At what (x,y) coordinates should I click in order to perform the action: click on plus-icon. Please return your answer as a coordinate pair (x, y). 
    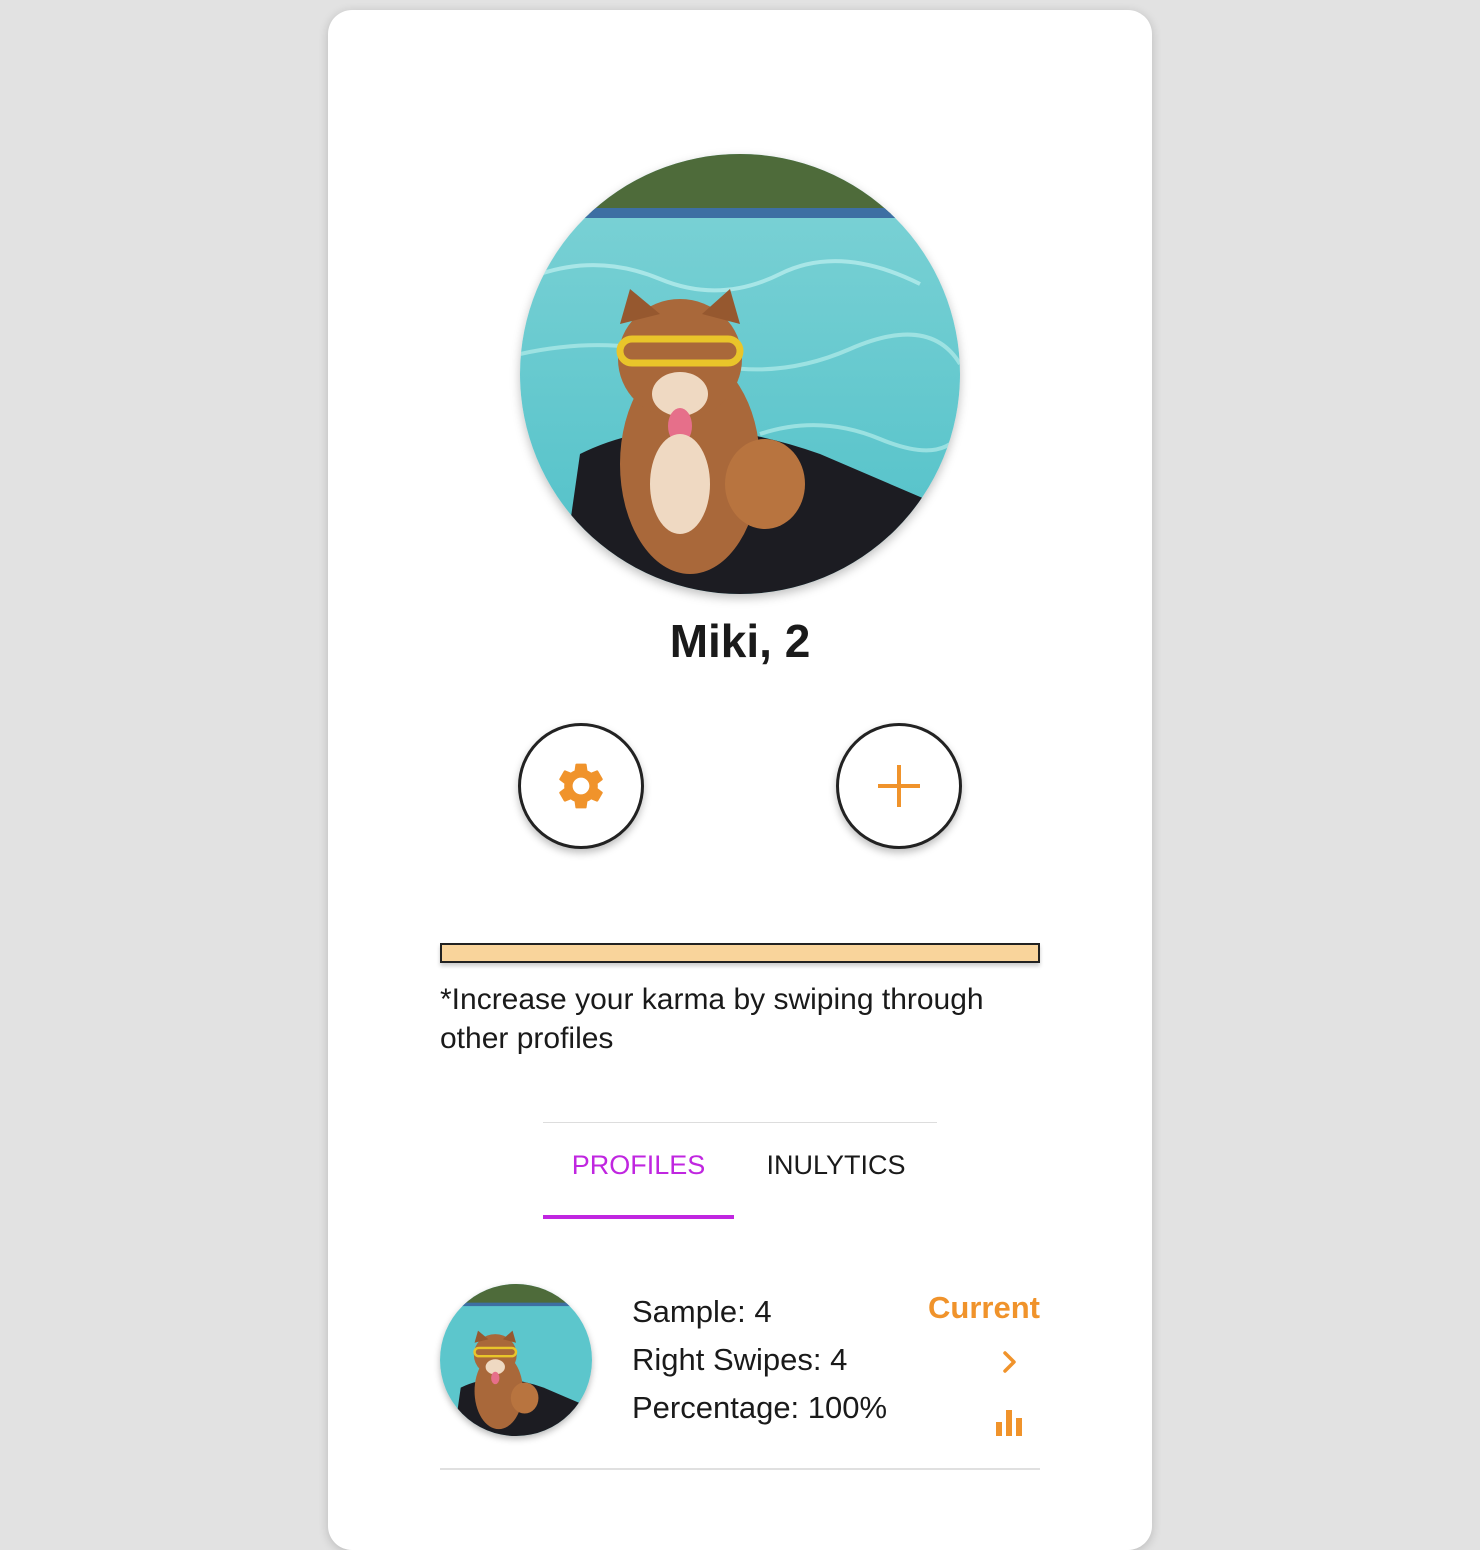
    Looking at the image, I should click on (899, 786).